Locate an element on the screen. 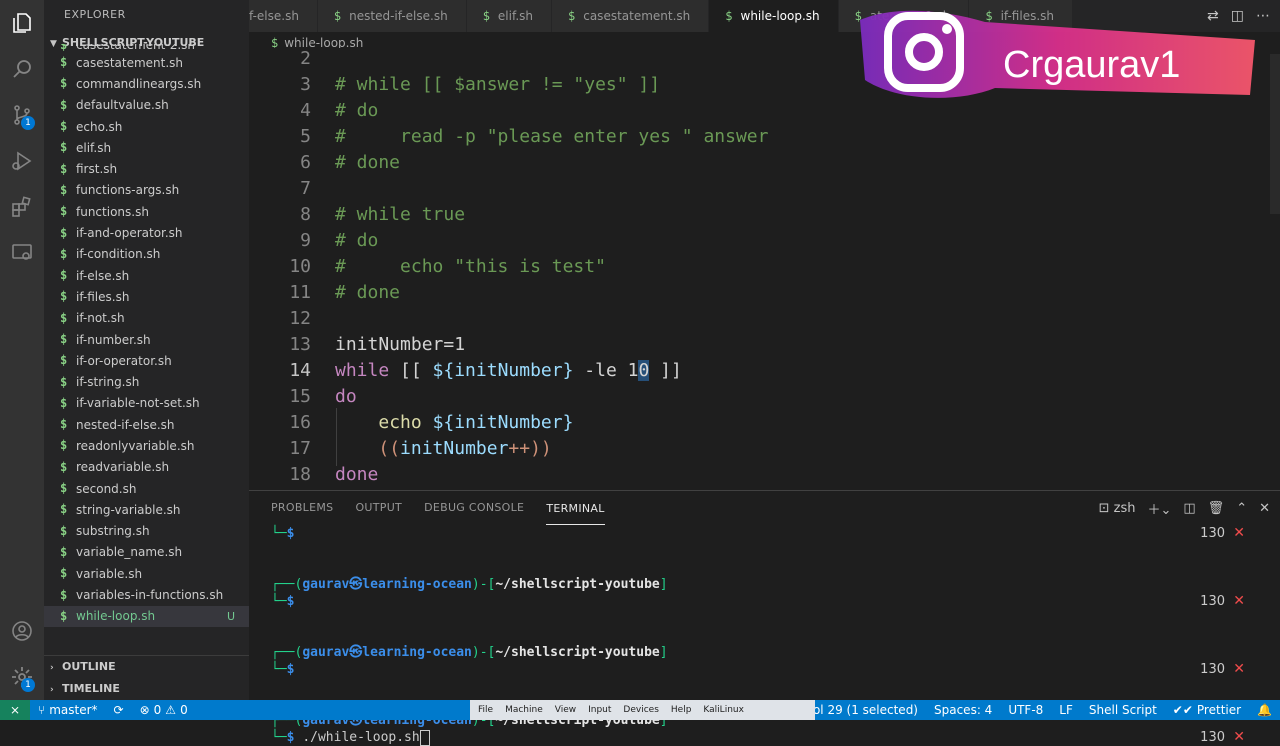  split-terminal-icon: ◫ is located at coordinates (1189, 508).